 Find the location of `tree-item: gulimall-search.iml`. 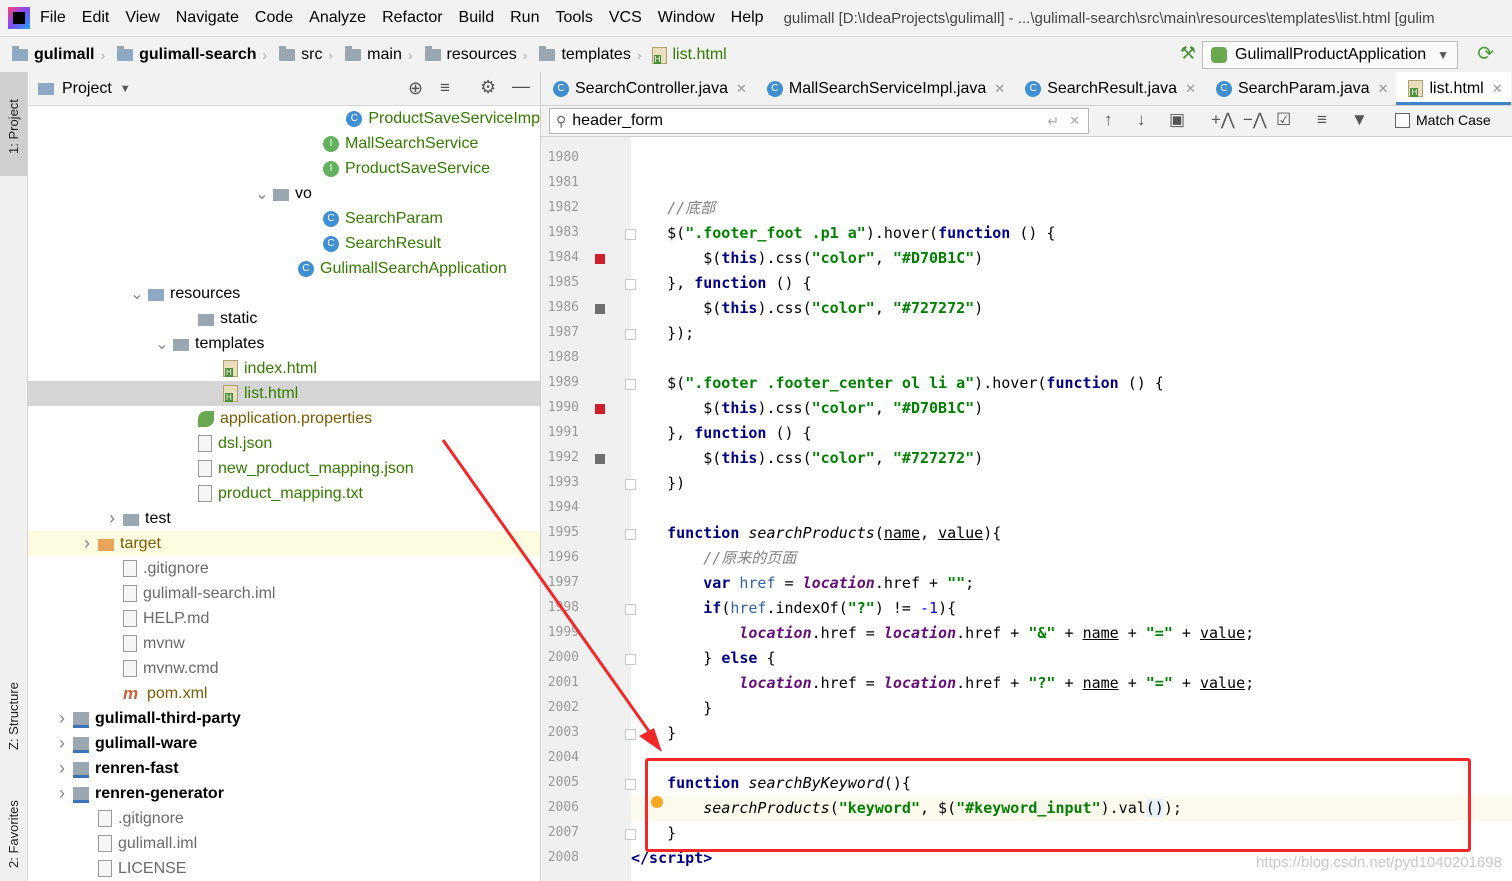

tree-item: gulimall-search.iml is located at coordinates (284, 593).